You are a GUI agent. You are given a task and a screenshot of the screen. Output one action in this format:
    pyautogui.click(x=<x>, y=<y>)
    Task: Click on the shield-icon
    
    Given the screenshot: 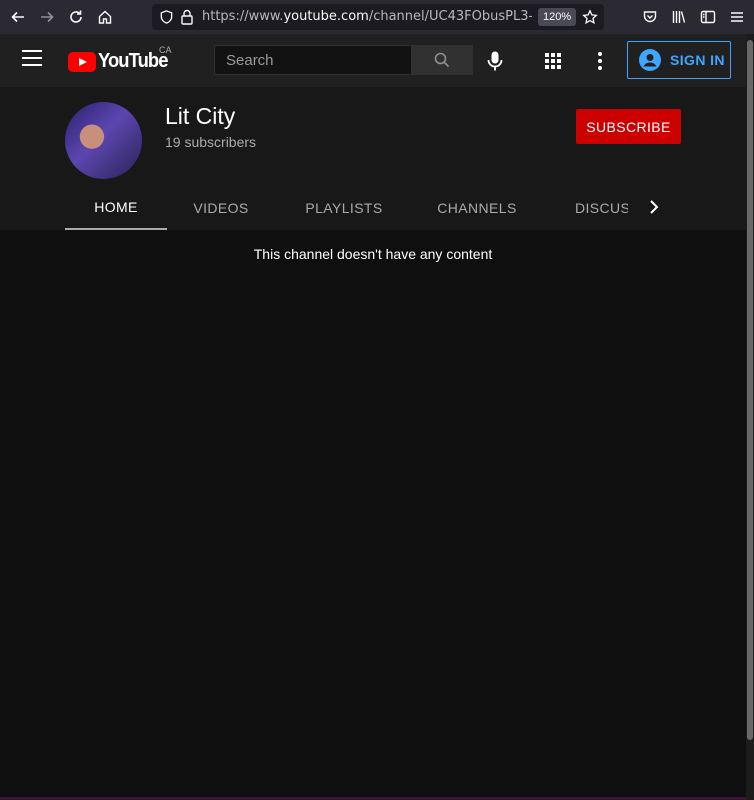 What is the action you would take?
    pyautogui.click(x=166, y=17)
    